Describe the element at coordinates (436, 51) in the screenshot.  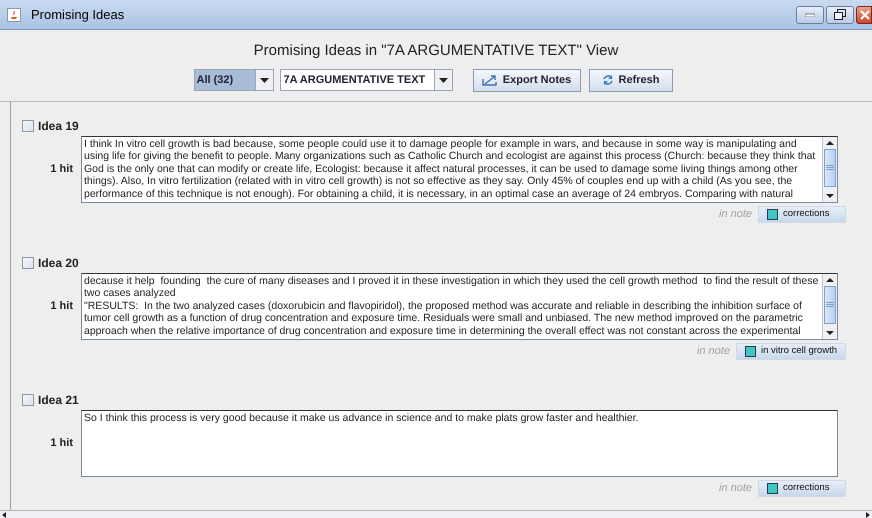
I see `view-heading: Promising Ideas in "7A ARGUMENTATIVE TEXT" View` at that location.